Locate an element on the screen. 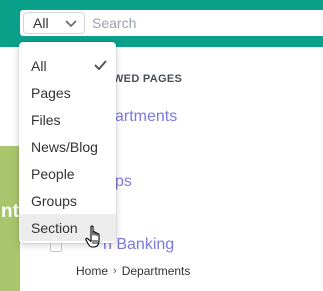 This screenshot has width=323, height=291. search-box: All is located at coordinates (171, 23).